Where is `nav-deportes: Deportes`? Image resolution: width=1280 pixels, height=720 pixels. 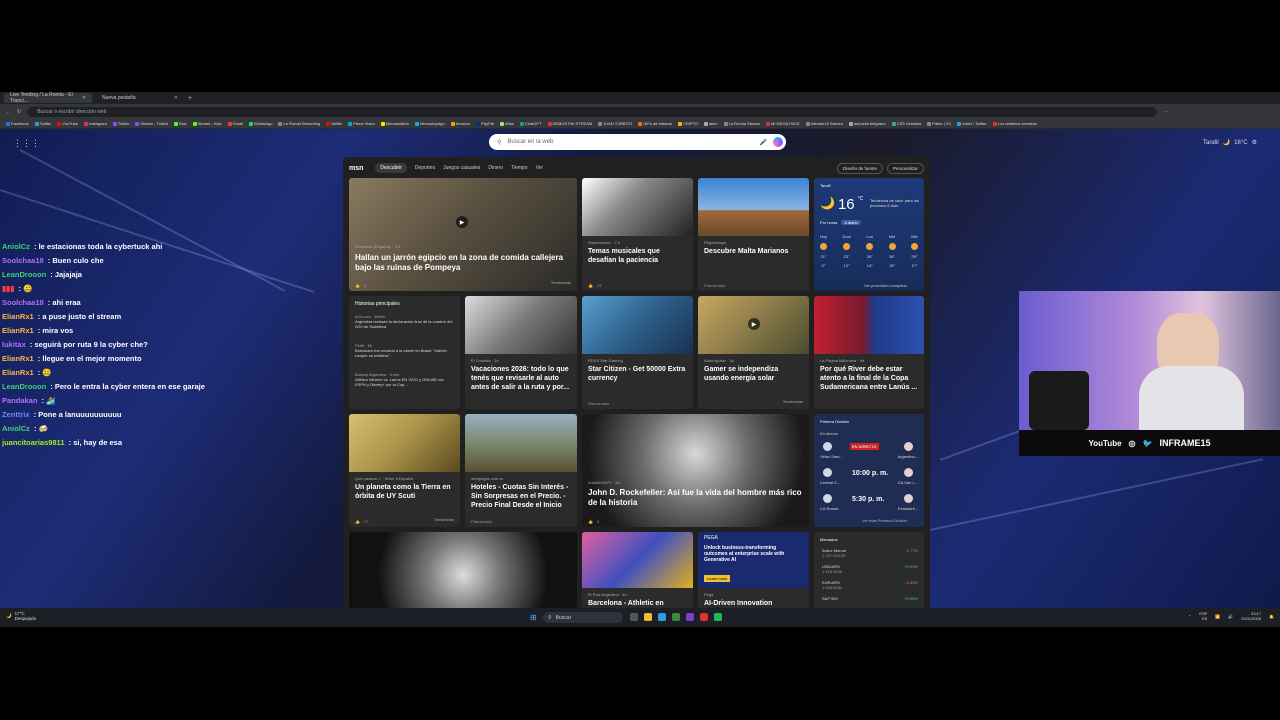
nav-deportes: Deportes is located at coordinates (425, 168).